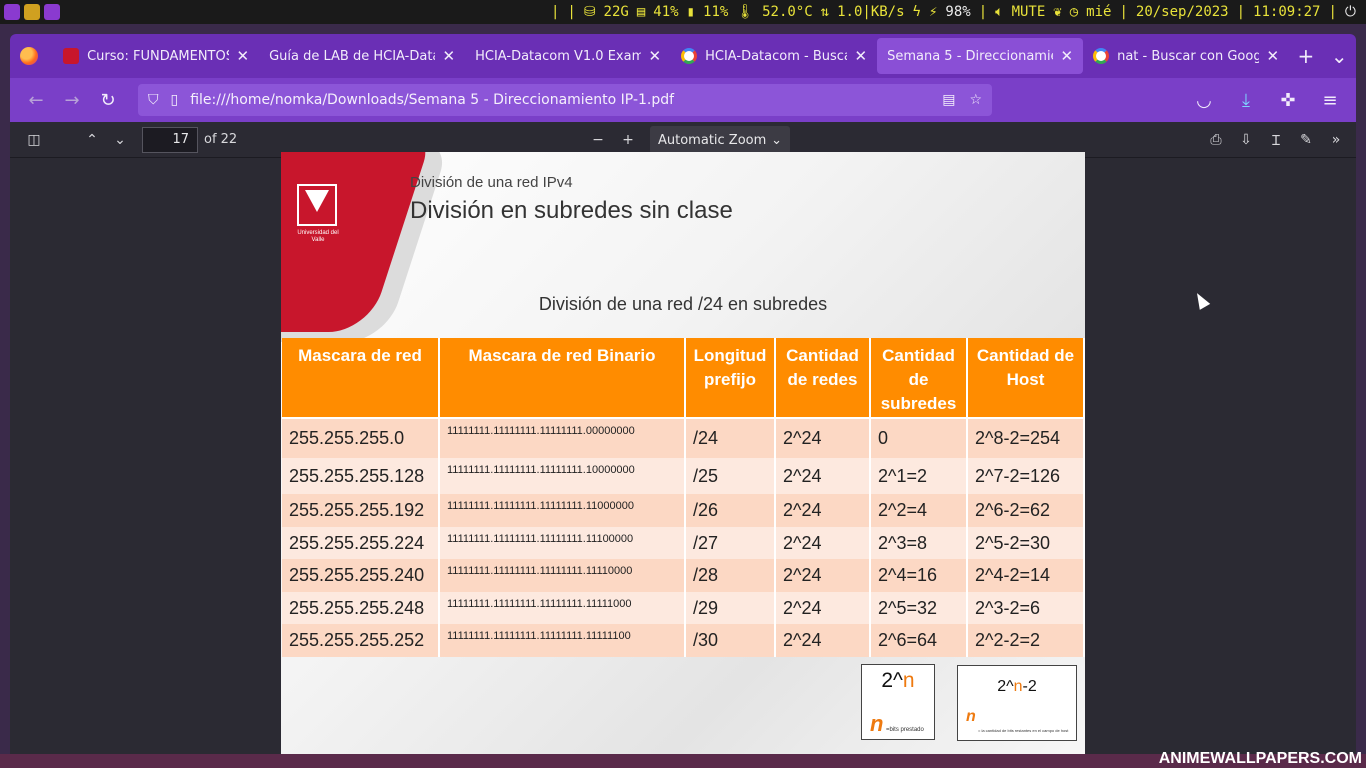  Describe the element at coordinates (1186, 56) in the screenshot. I see `tab-nat-buscar: nat - Buscar con Google ✕` at that location.